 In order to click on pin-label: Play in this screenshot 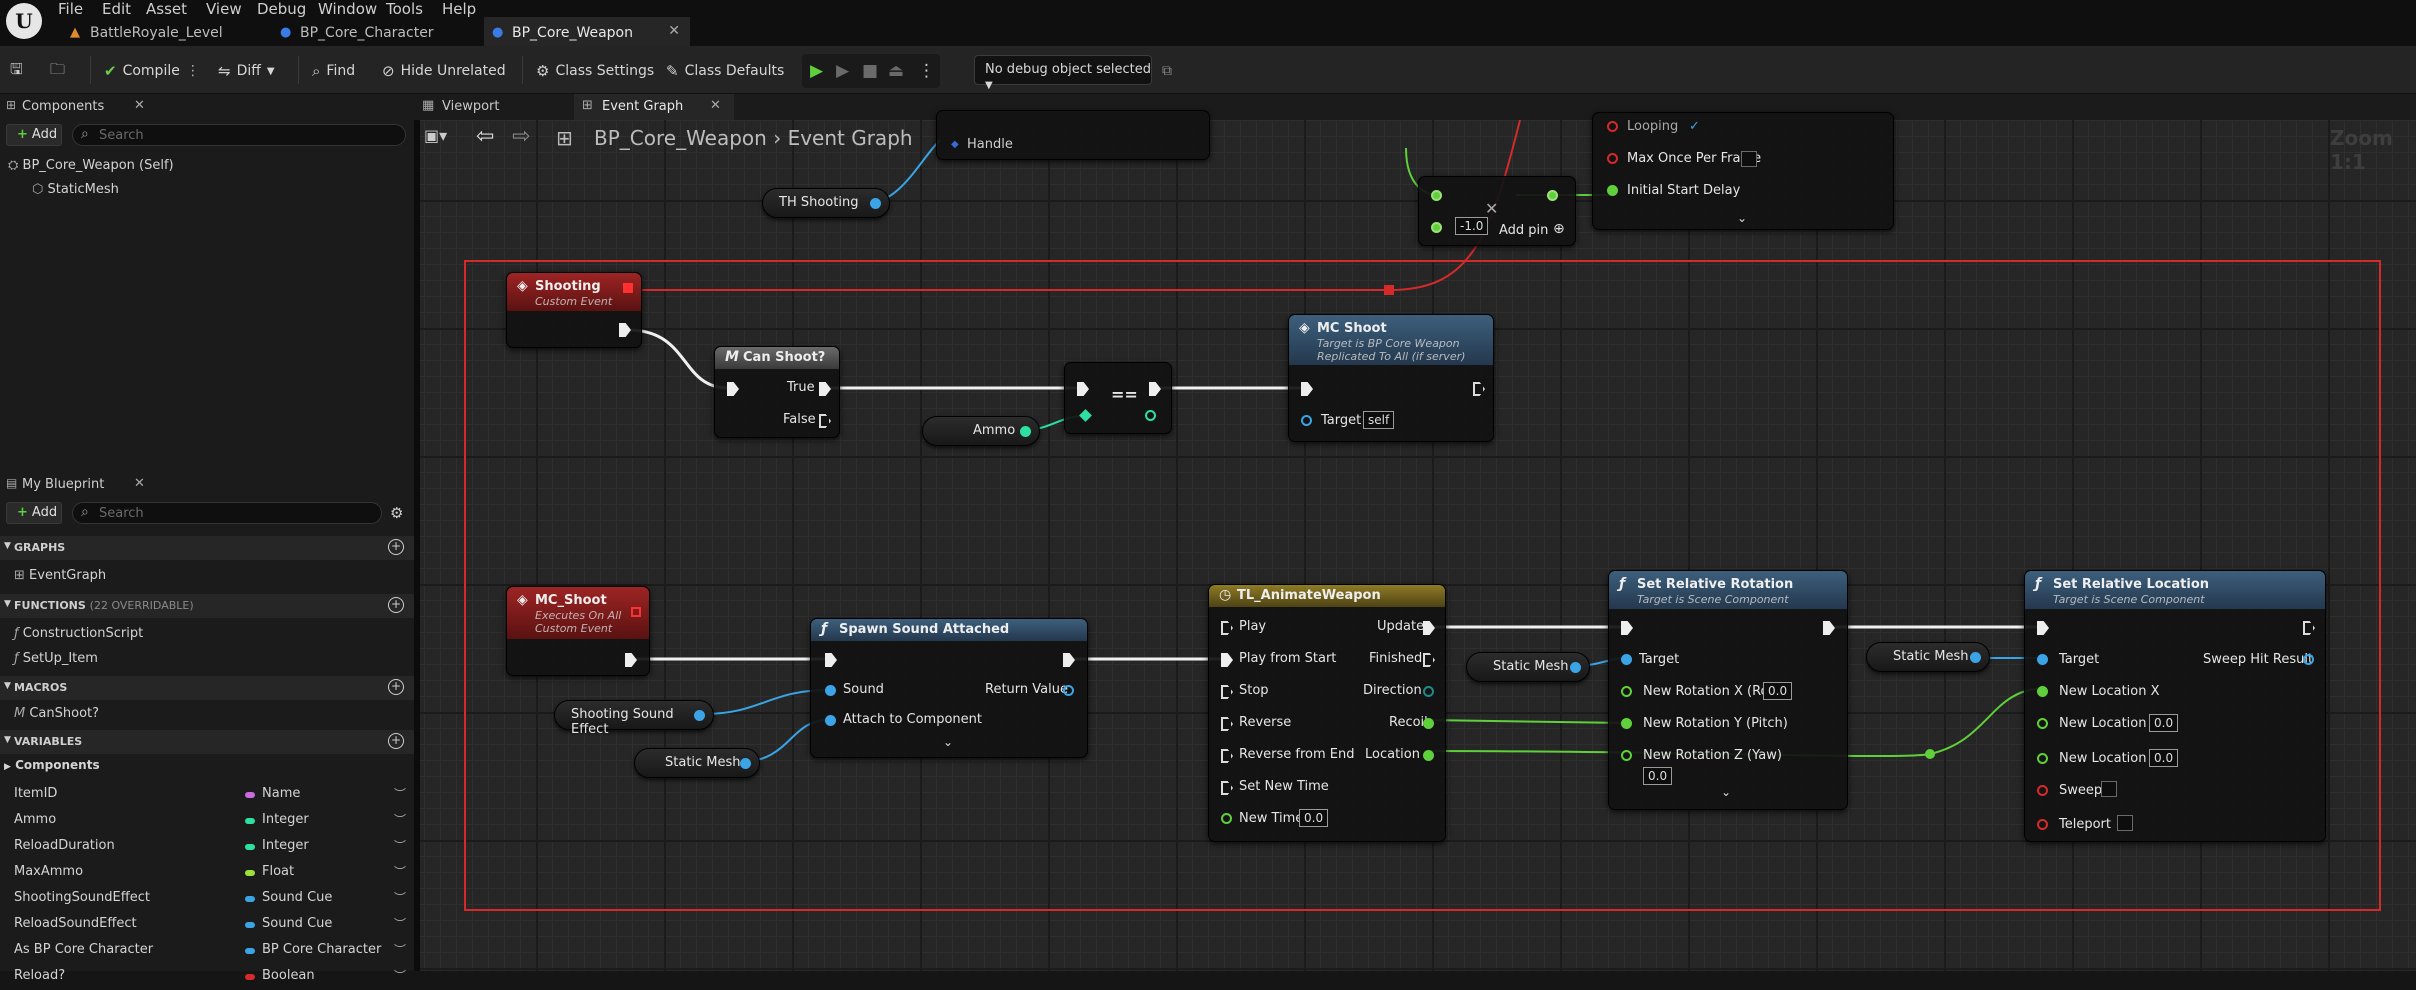, I will do `click(1253, 626)`.